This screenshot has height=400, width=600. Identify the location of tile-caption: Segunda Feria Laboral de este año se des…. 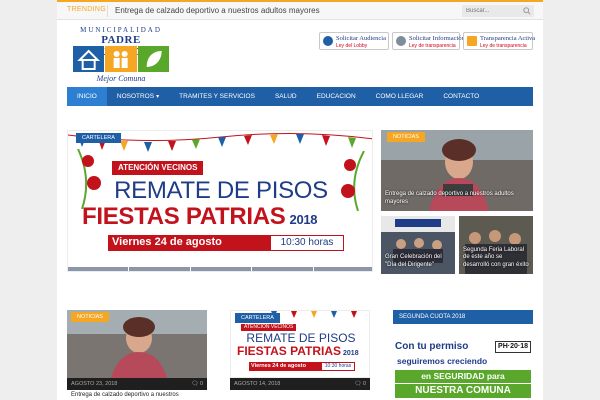
(496, 257).